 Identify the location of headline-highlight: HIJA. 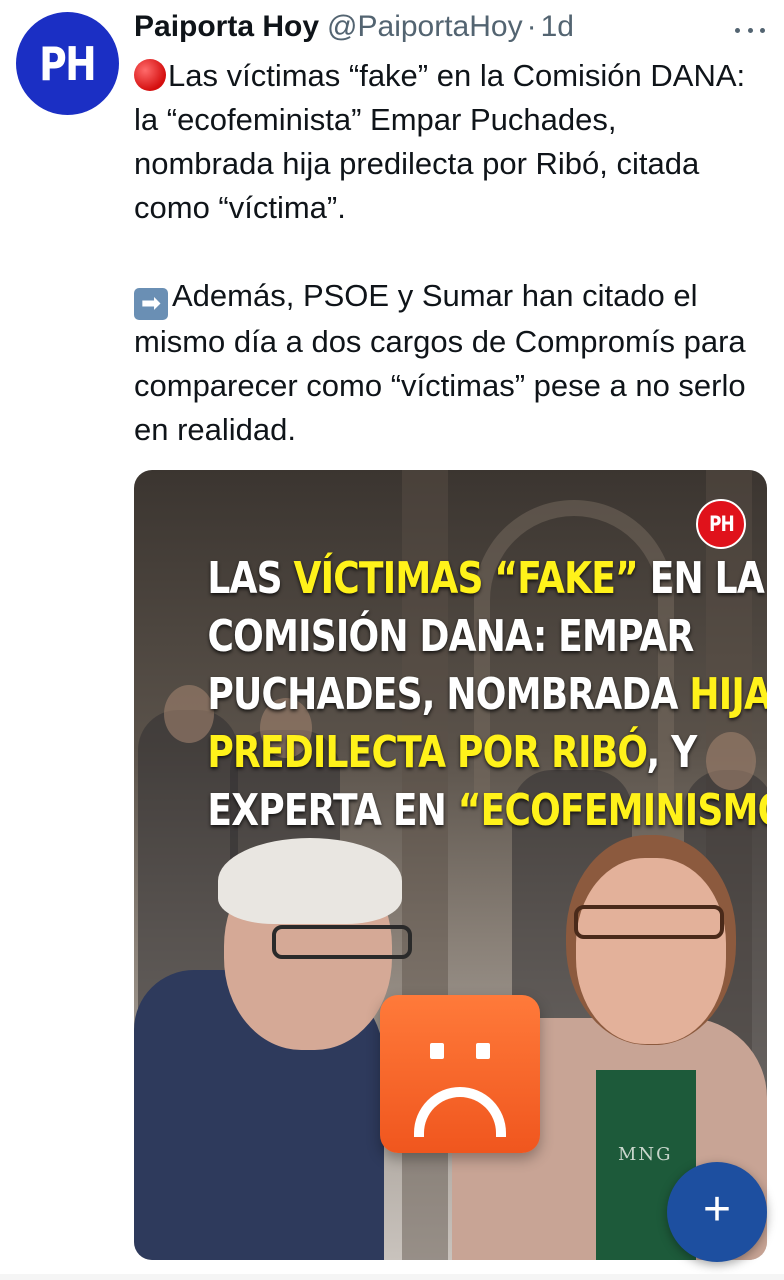
(728, 694).